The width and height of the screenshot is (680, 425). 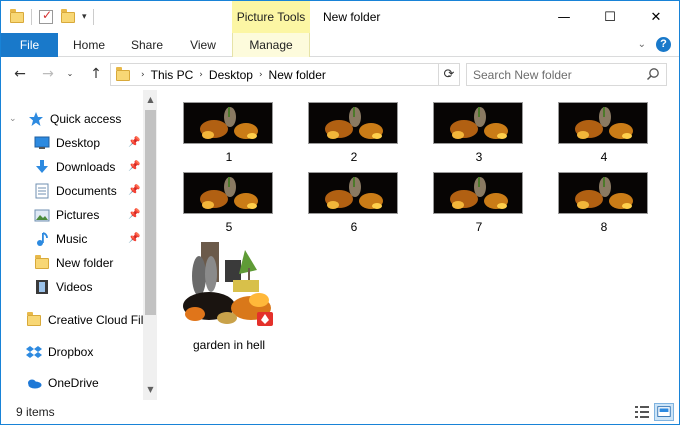 I want to click on large-icons-view-icon, so click(x=664, y=412).